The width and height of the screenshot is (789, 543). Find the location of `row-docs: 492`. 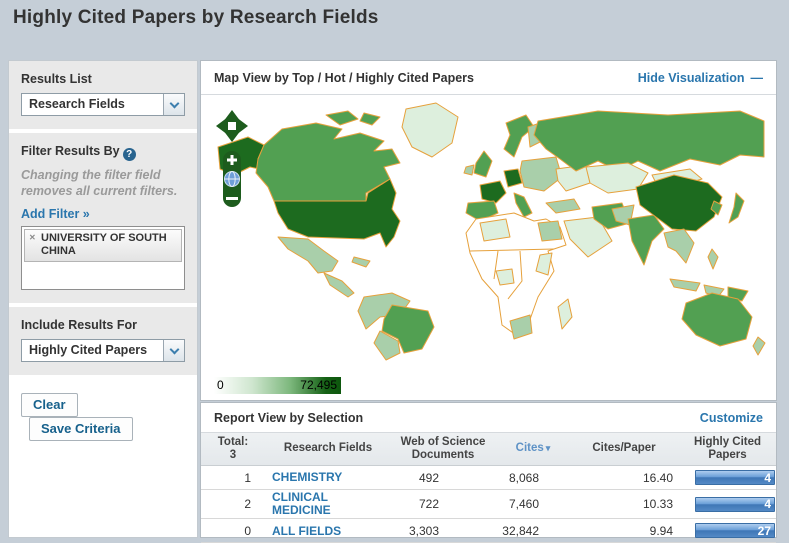

row-docs: 492 is located at coordinates (428, 477).